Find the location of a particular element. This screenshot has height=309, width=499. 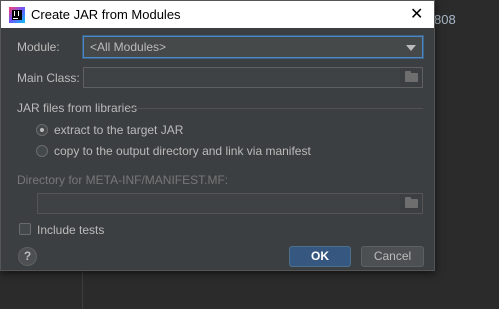

group-separator is located at coordinates (276, 108).